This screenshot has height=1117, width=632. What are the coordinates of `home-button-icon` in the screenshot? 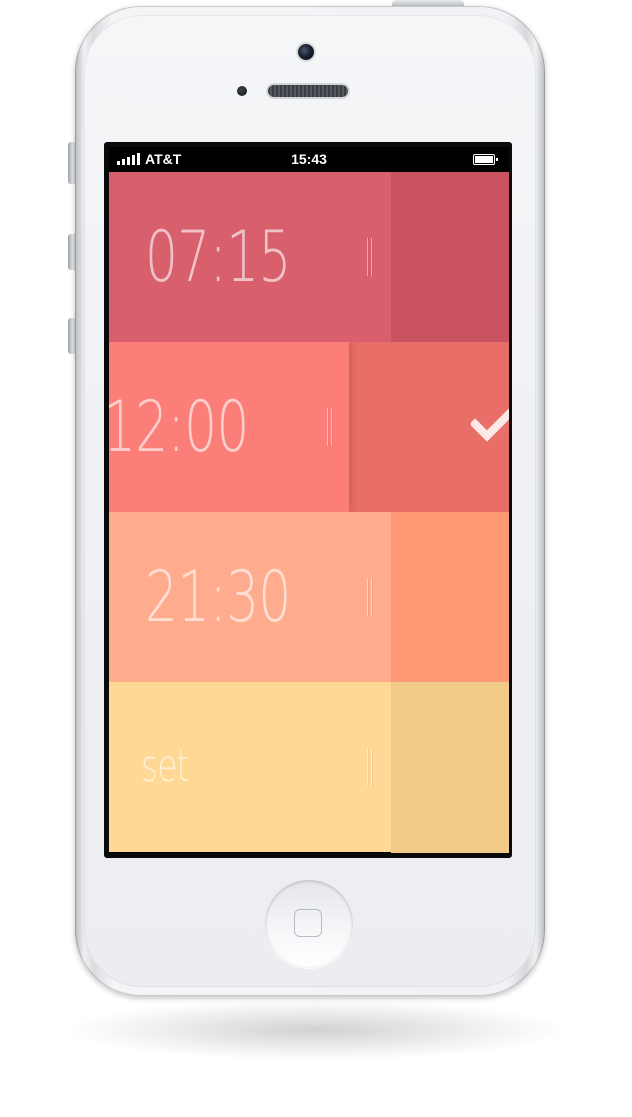 It's located at (309, 924).